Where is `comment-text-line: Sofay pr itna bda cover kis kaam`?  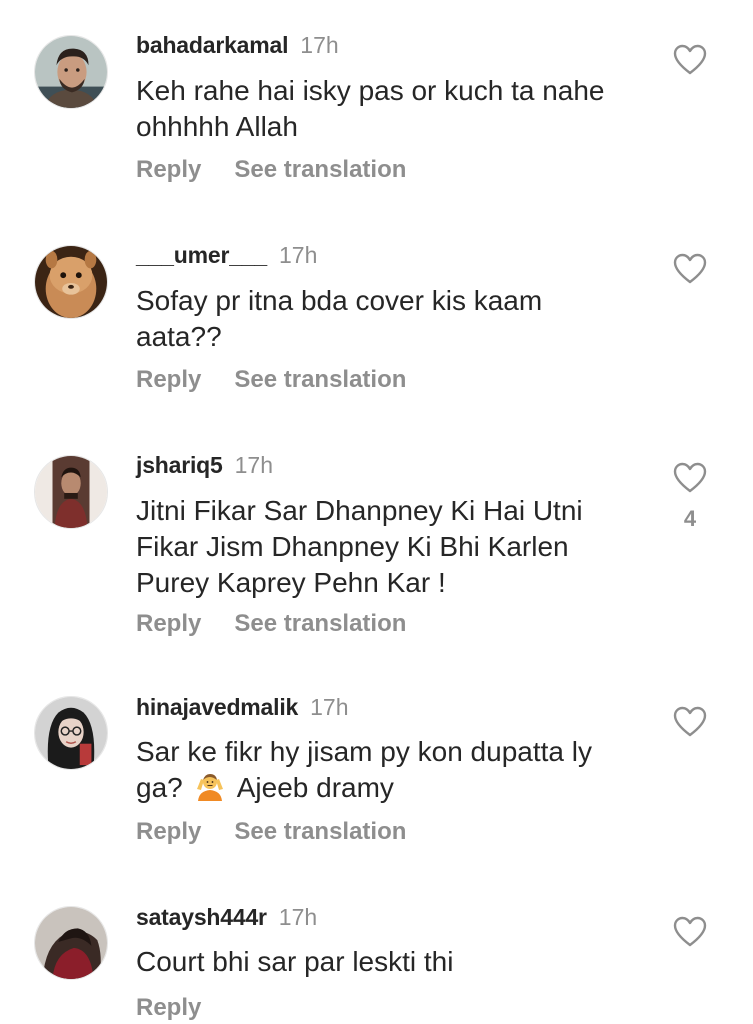 comment-text-line: Sofay pr itna bda cover kis kaam is located at coordinates (339, 300).